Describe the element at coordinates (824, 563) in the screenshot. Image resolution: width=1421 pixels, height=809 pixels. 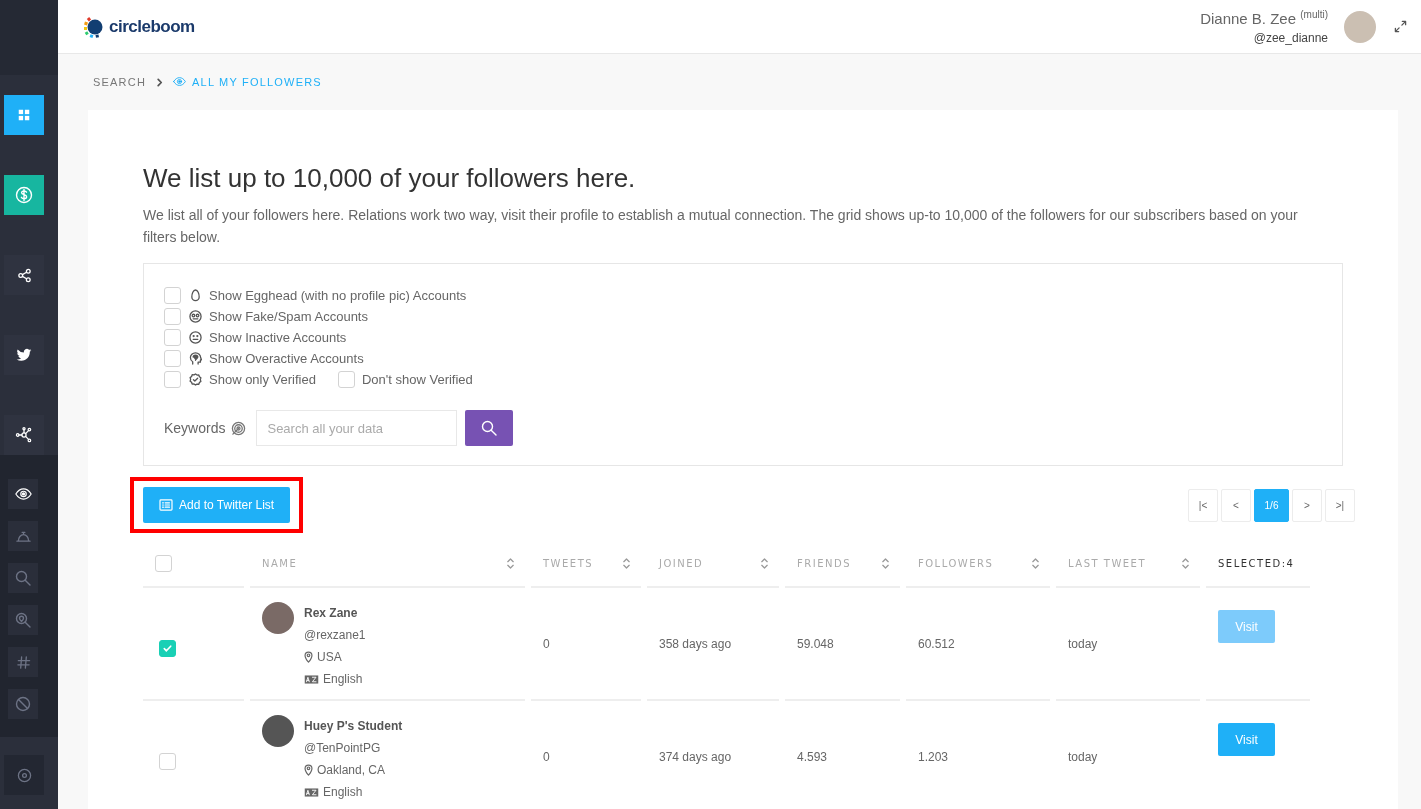
I see `column-header: FRIENDS` at that location.